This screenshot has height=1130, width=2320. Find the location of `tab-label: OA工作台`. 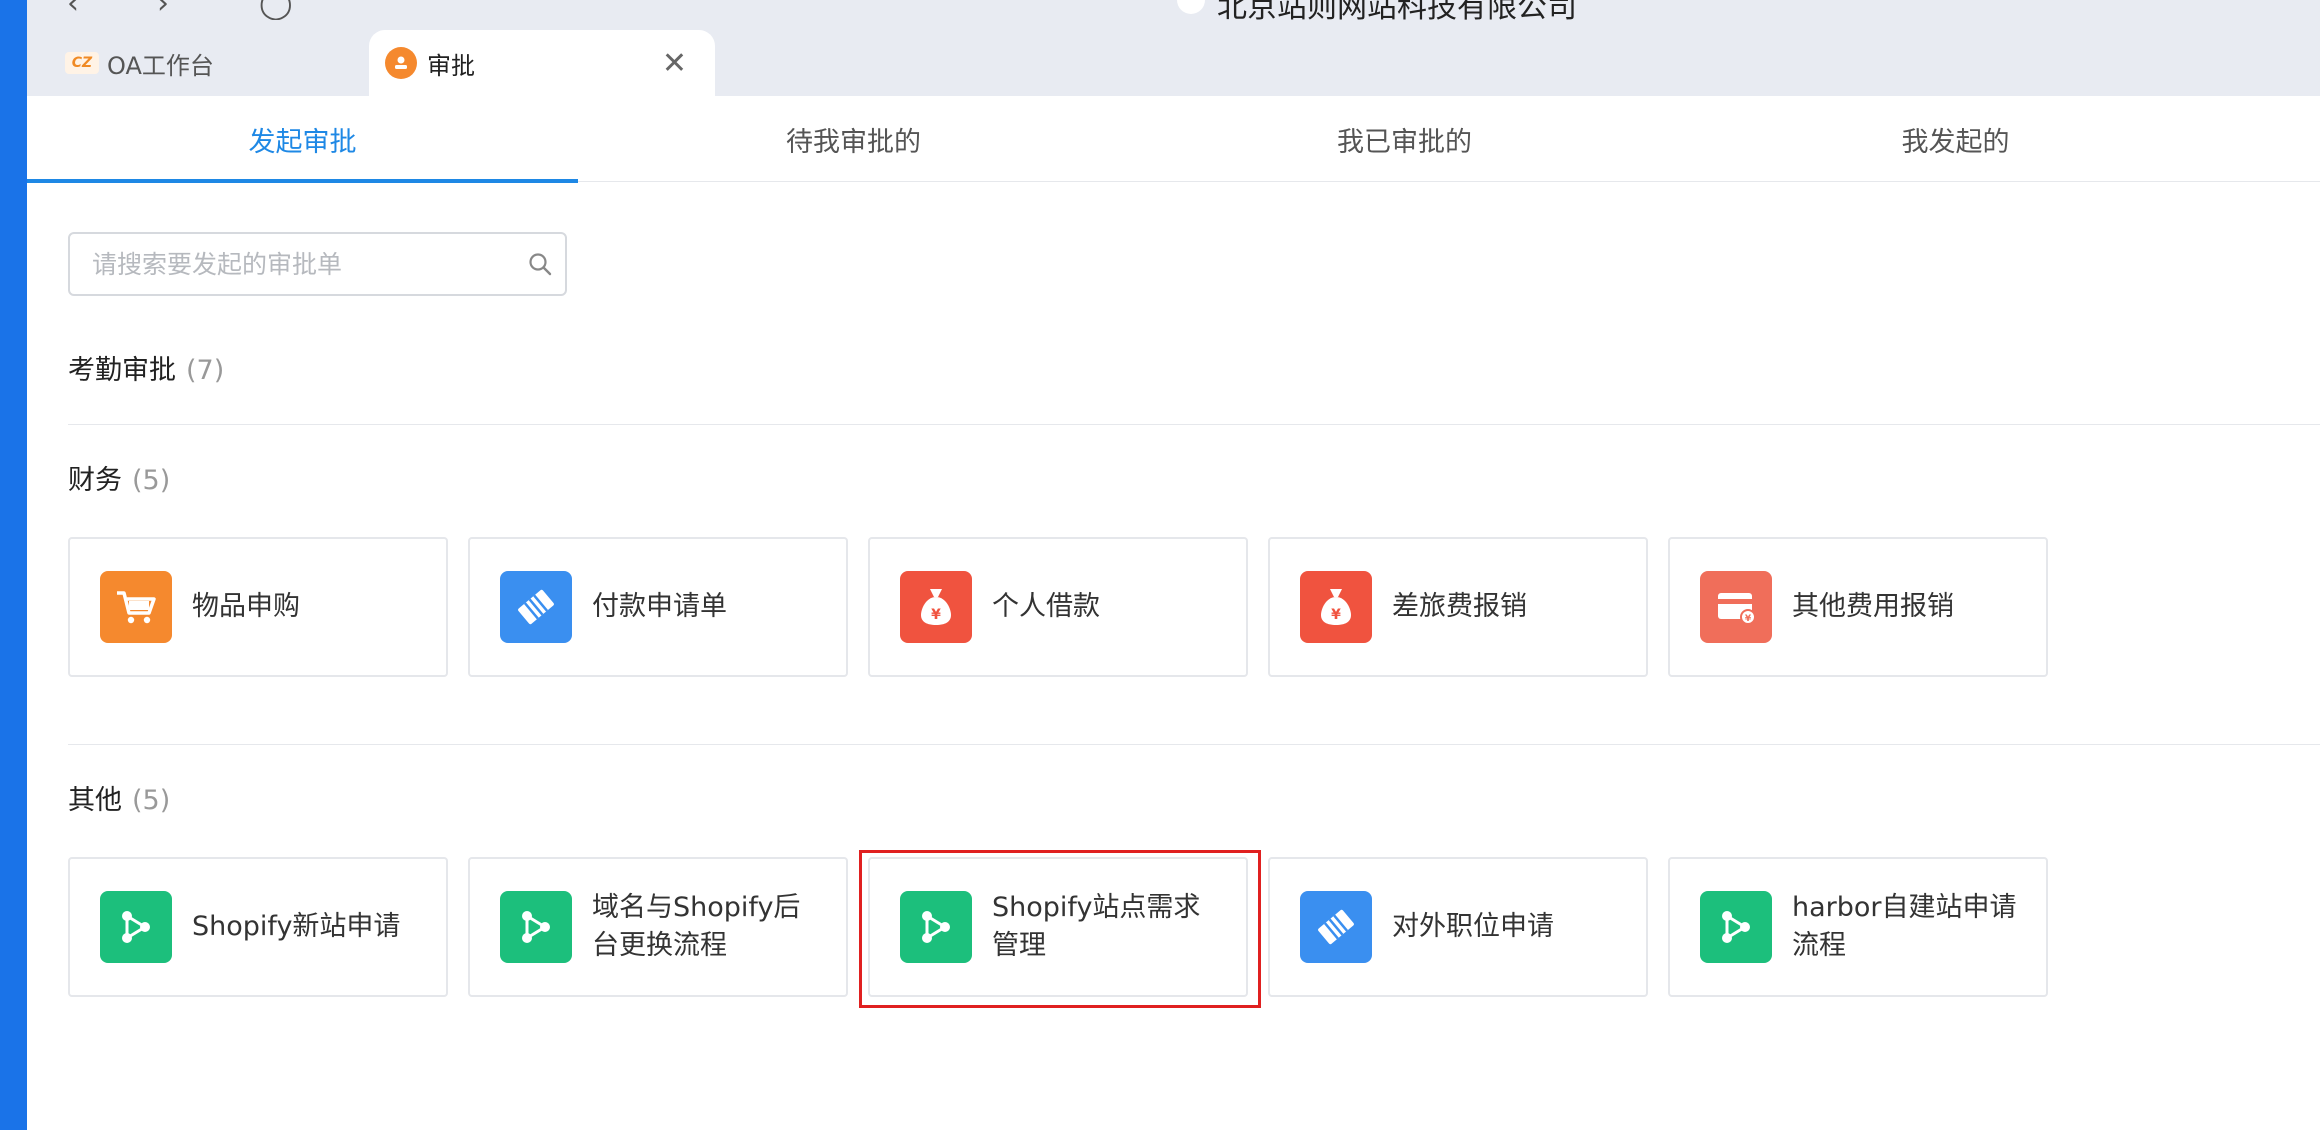

tab-label: OA工作台 is located at coordinates (160, 65).